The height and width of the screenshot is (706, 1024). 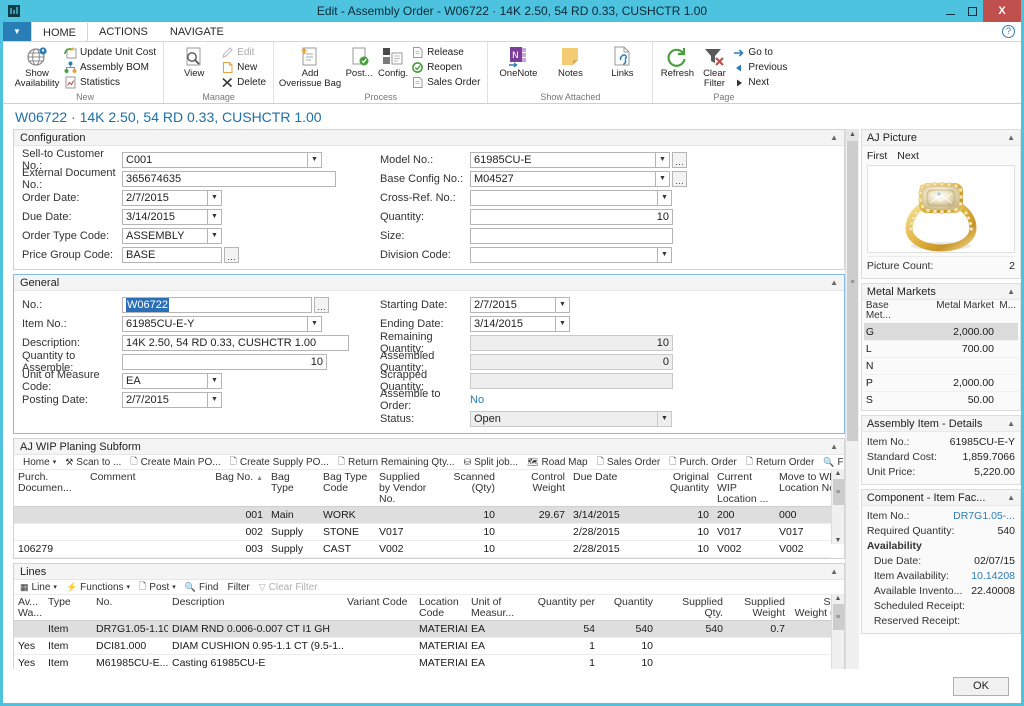 I want to click on scrollbar-thumb: ≡, so click(x=838, y=617).